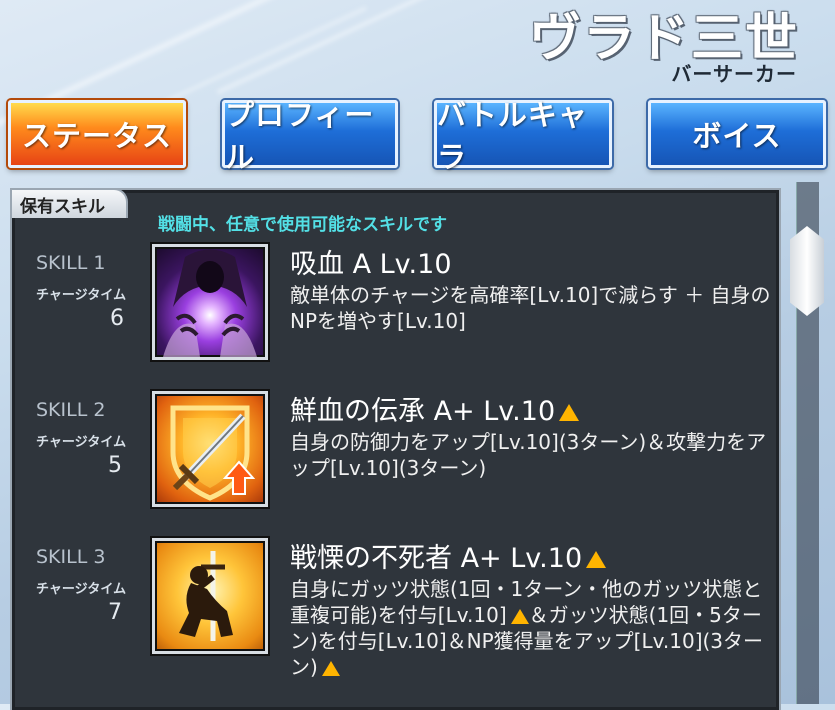 The width and height of the screenshot is (835, 710). Describe the element at coordinates (71, 410) in the screenshot. I see `skill-label: SKILL 2` at that location.